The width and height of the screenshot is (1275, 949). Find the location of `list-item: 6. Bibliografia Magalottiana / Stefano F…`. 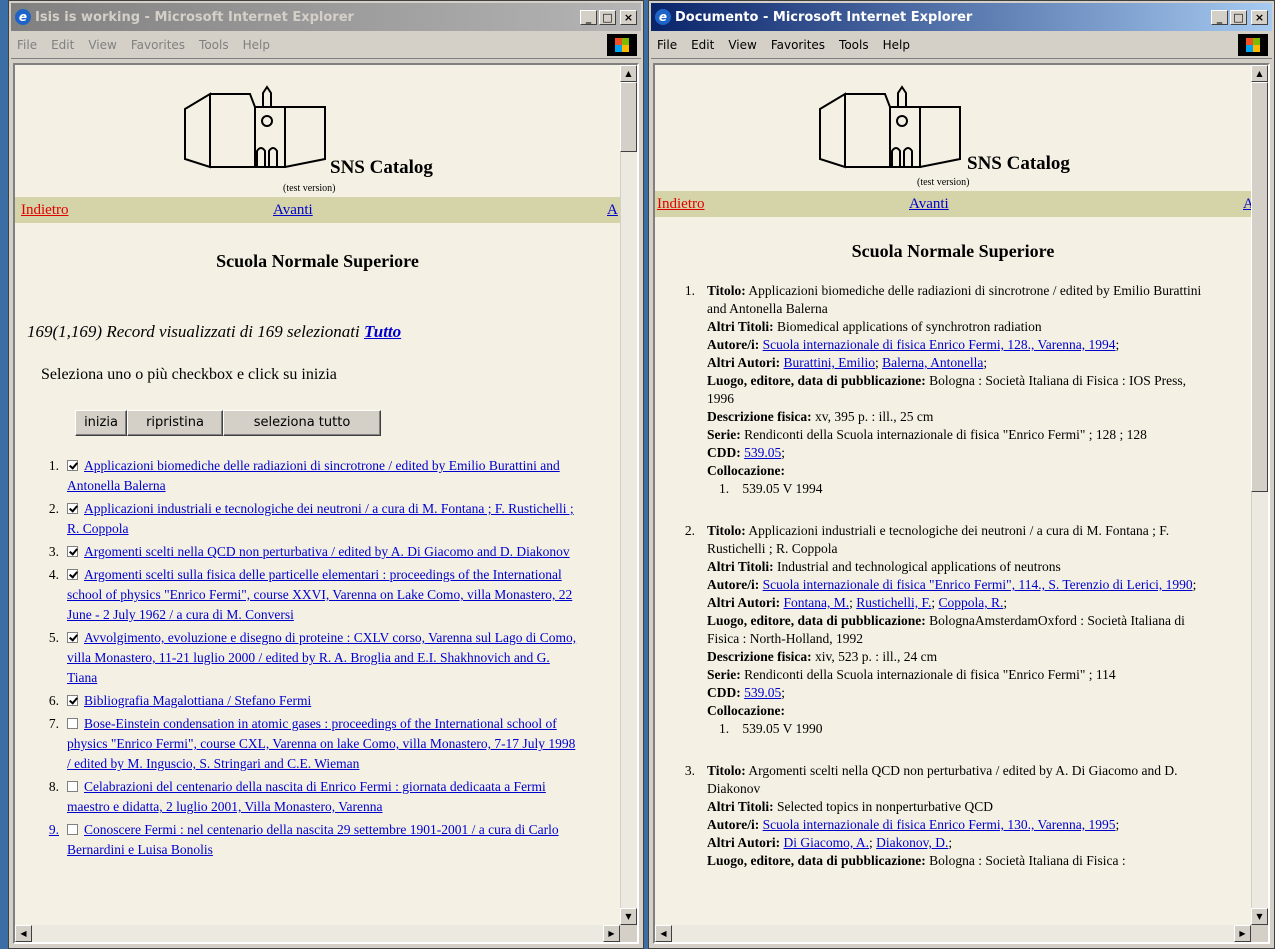

list-item: 6. Bibliografia Magalottiana / Stefano F… is located at coordinates (317, 701).